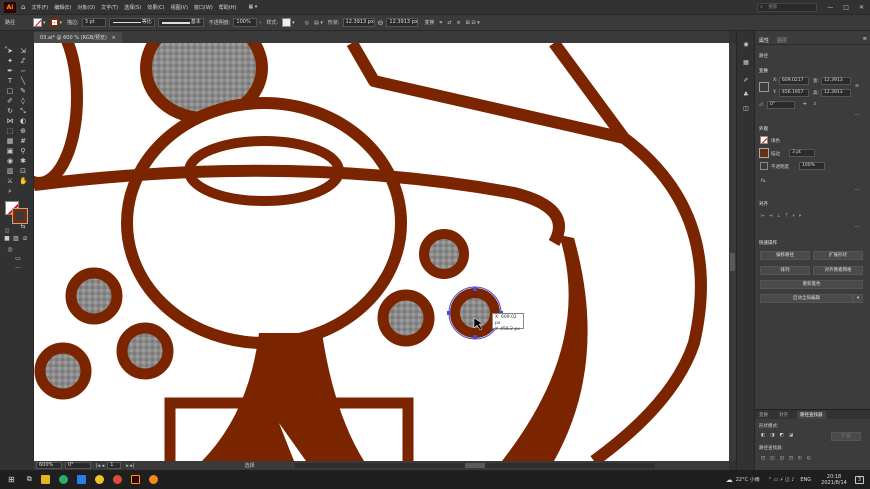 This screenshot has width=870, height=489. Describe the element at coordinates (23, 141) in the screenshot. I see `mesh-tool-icon: #` at that location.